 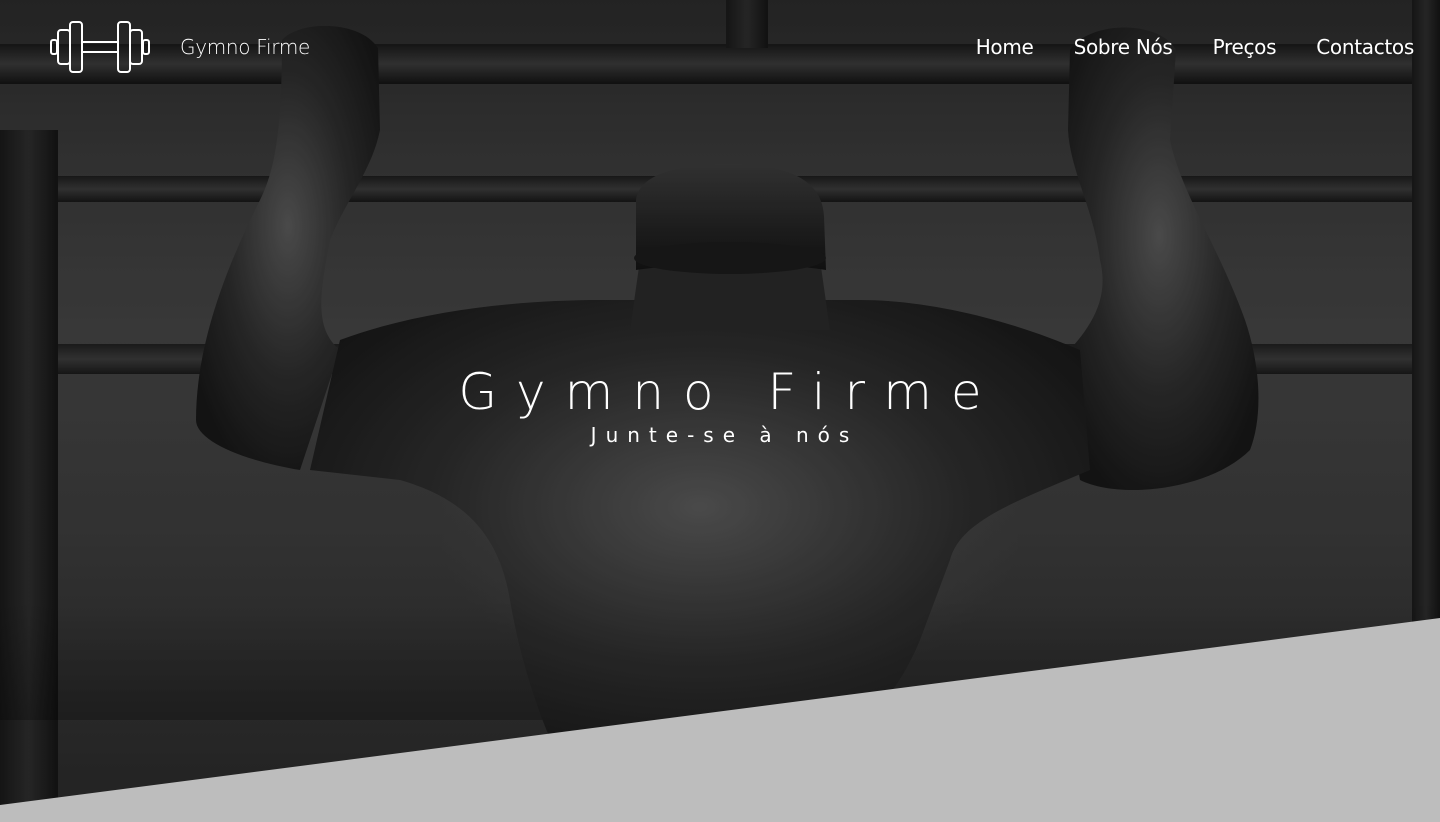 I want to click on hero-subtitle: Junte-se à nós, so click(x=724, y=435).